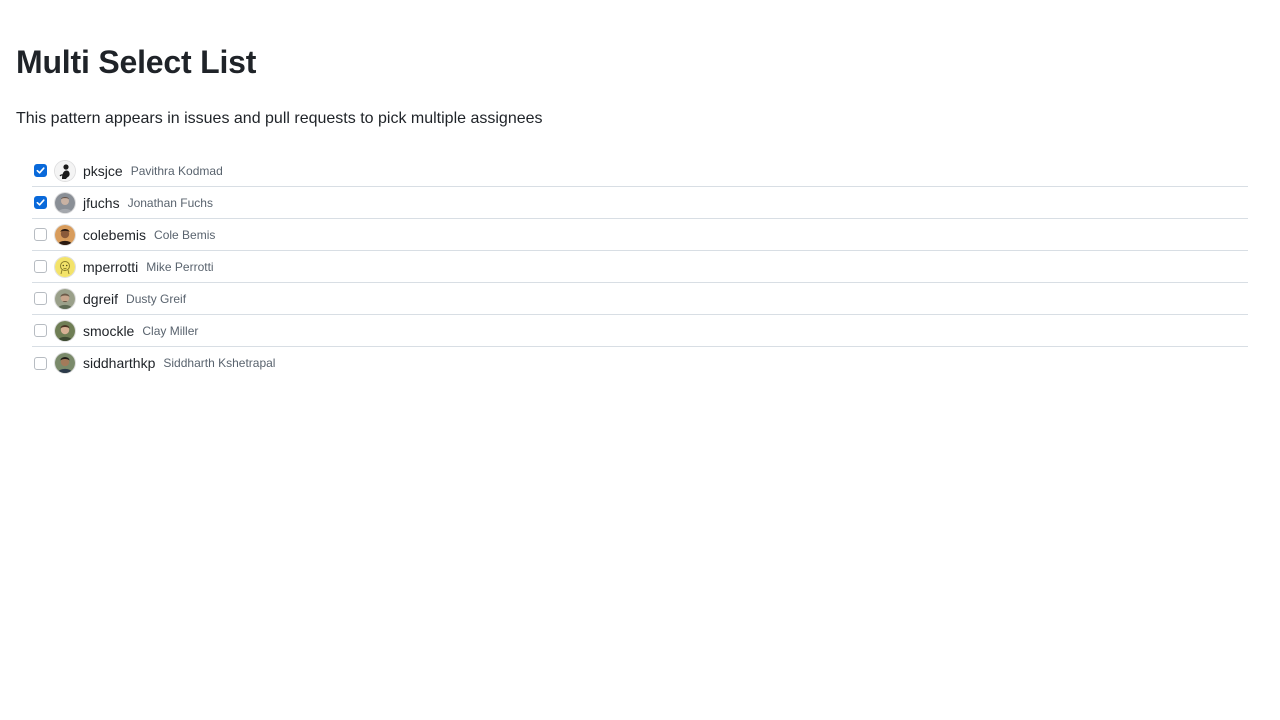 This screenshot has width=1280, height=720. I want to click on mperrotti-avatar-icon, so click(65, 266).